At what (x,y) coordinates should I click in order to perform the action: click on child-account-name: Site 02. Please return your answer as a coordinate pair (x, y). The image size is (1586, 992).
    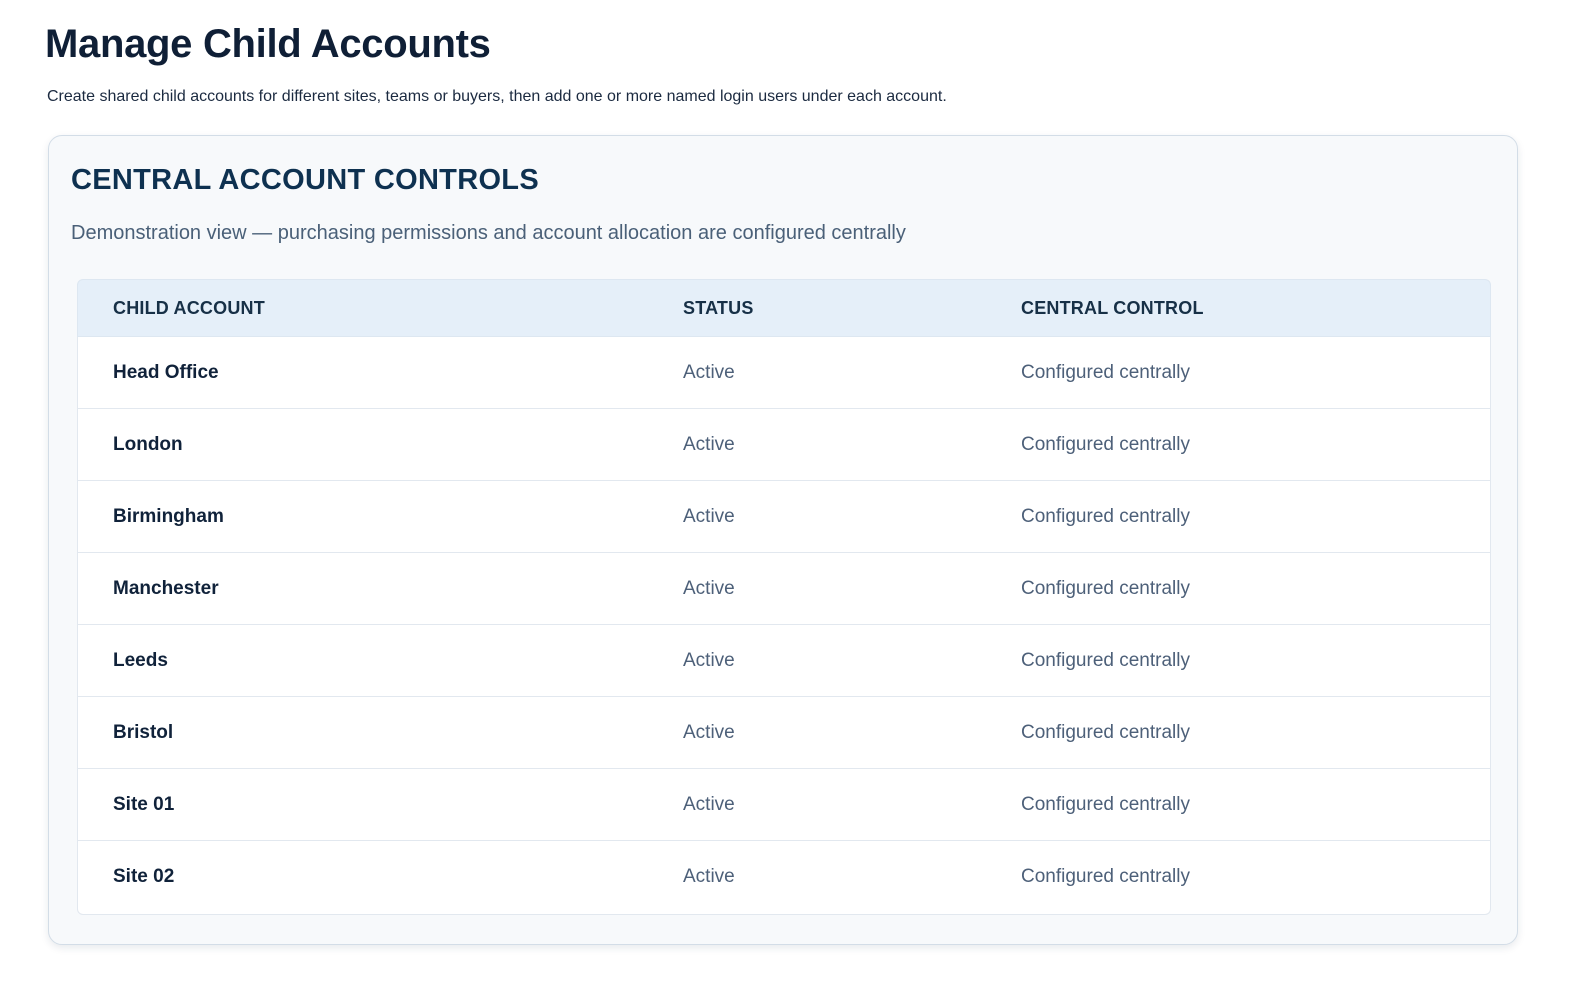
    Looking at the image, I should click on (144, 876).